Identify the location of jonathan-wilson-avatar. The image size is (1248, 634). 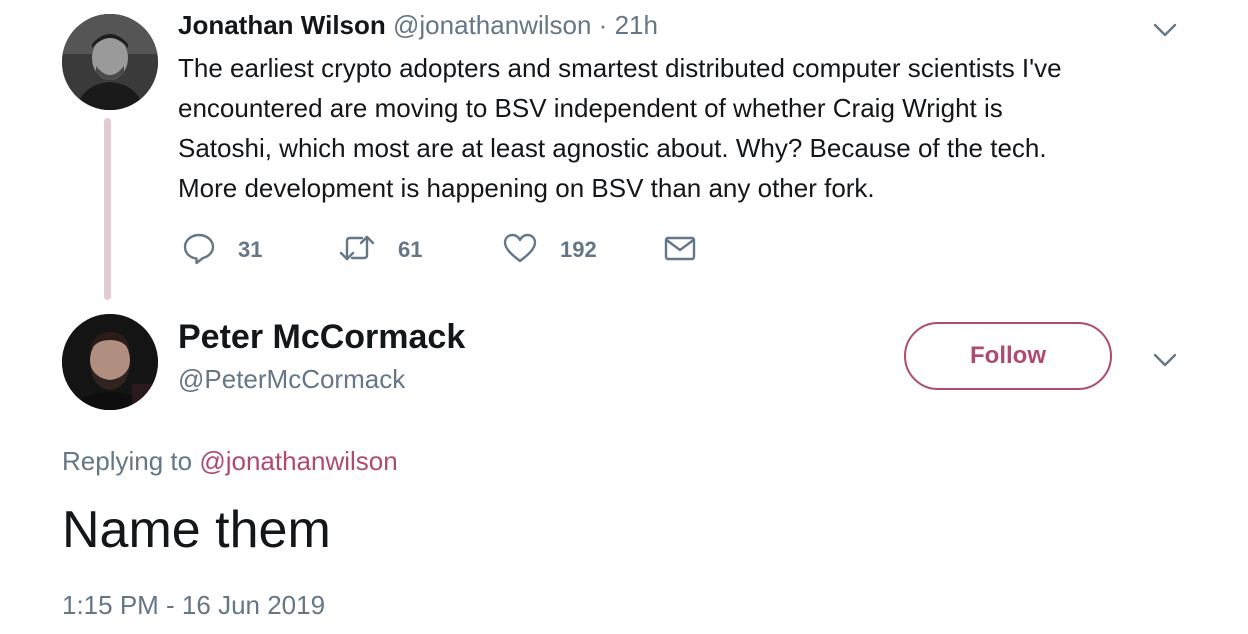
(110, 62).